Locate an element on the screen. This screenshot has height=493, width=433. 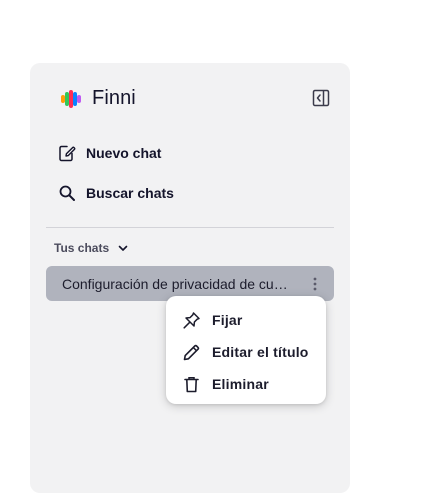
menu-label-delete: Eliminar is located at coordinates (240, 384).